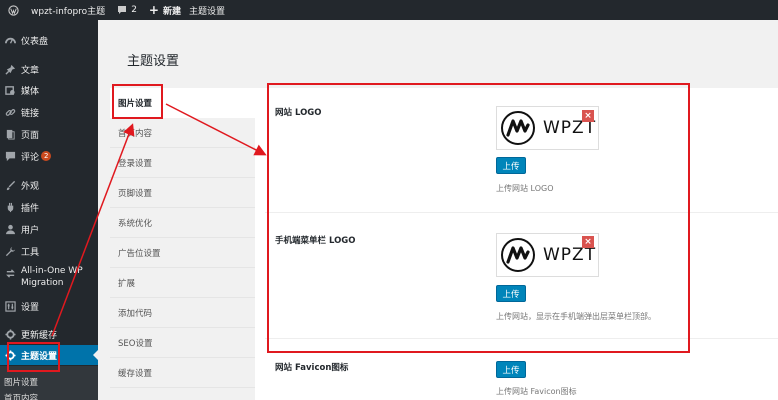 The height and width of the screenshot is (400, 778). Describe the element at coordinates (93, 230) in the screenshot. I see `arrow-sidebar-to-tab` at that location.